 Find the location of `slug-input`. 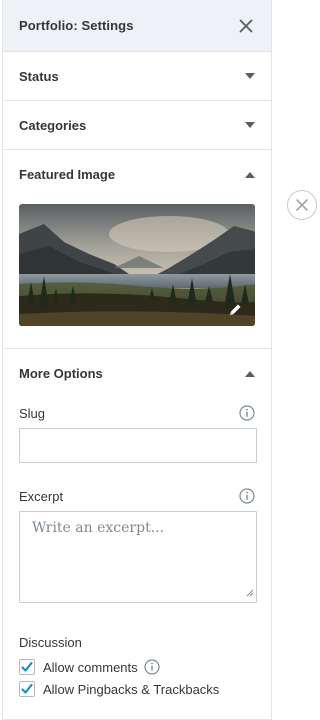

slug-input is located at coordinates (138, 445).